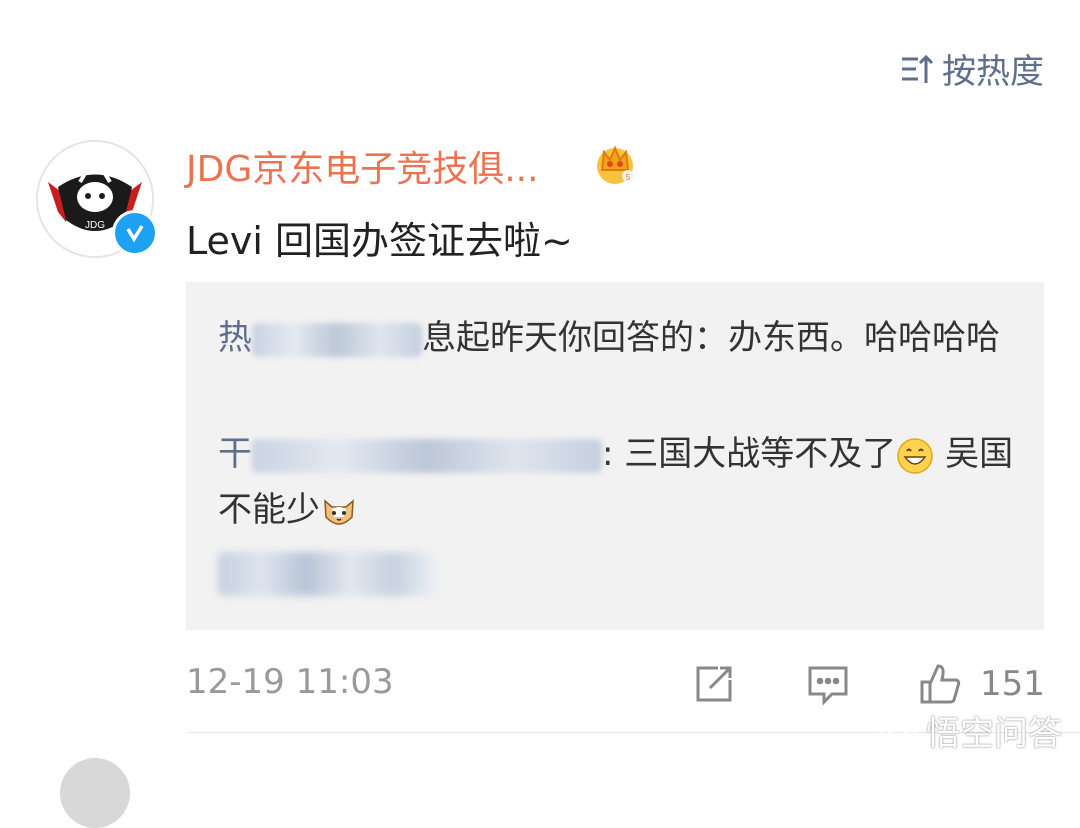 The height and width of the screenshot is (828, 1080). Describe the element at coordinates (379, 241) in the screenshot. I see `comment-text: Levi 回国办签证去啦~` at that location.